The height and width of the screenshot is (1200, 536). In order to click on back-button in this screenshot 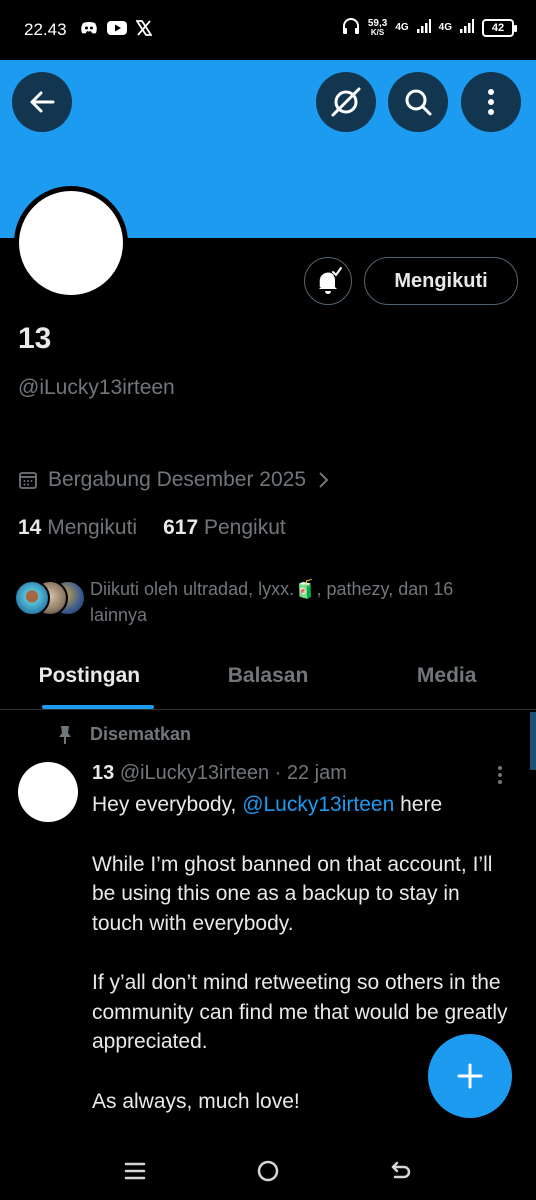, I will do `click(42, 102)`.